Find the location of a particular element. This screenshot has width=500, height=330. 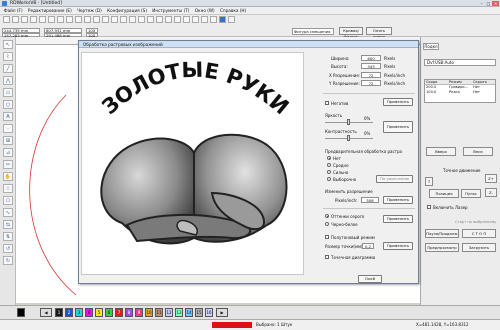

menu-edit: Редактирование (E) is located at coordinates (50, 11).